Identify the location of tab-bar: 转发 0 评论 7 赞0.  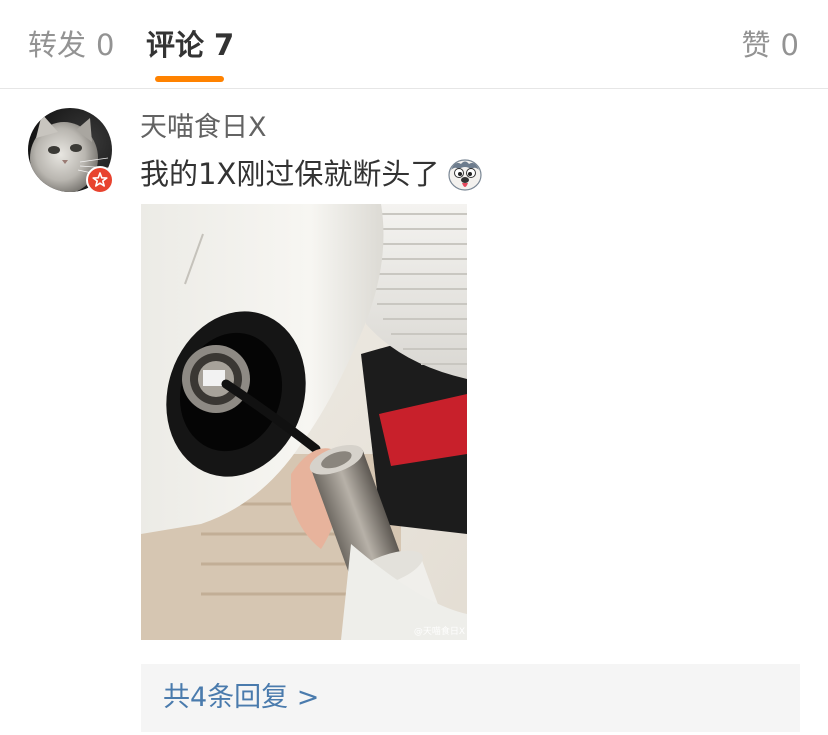
(414, 44).